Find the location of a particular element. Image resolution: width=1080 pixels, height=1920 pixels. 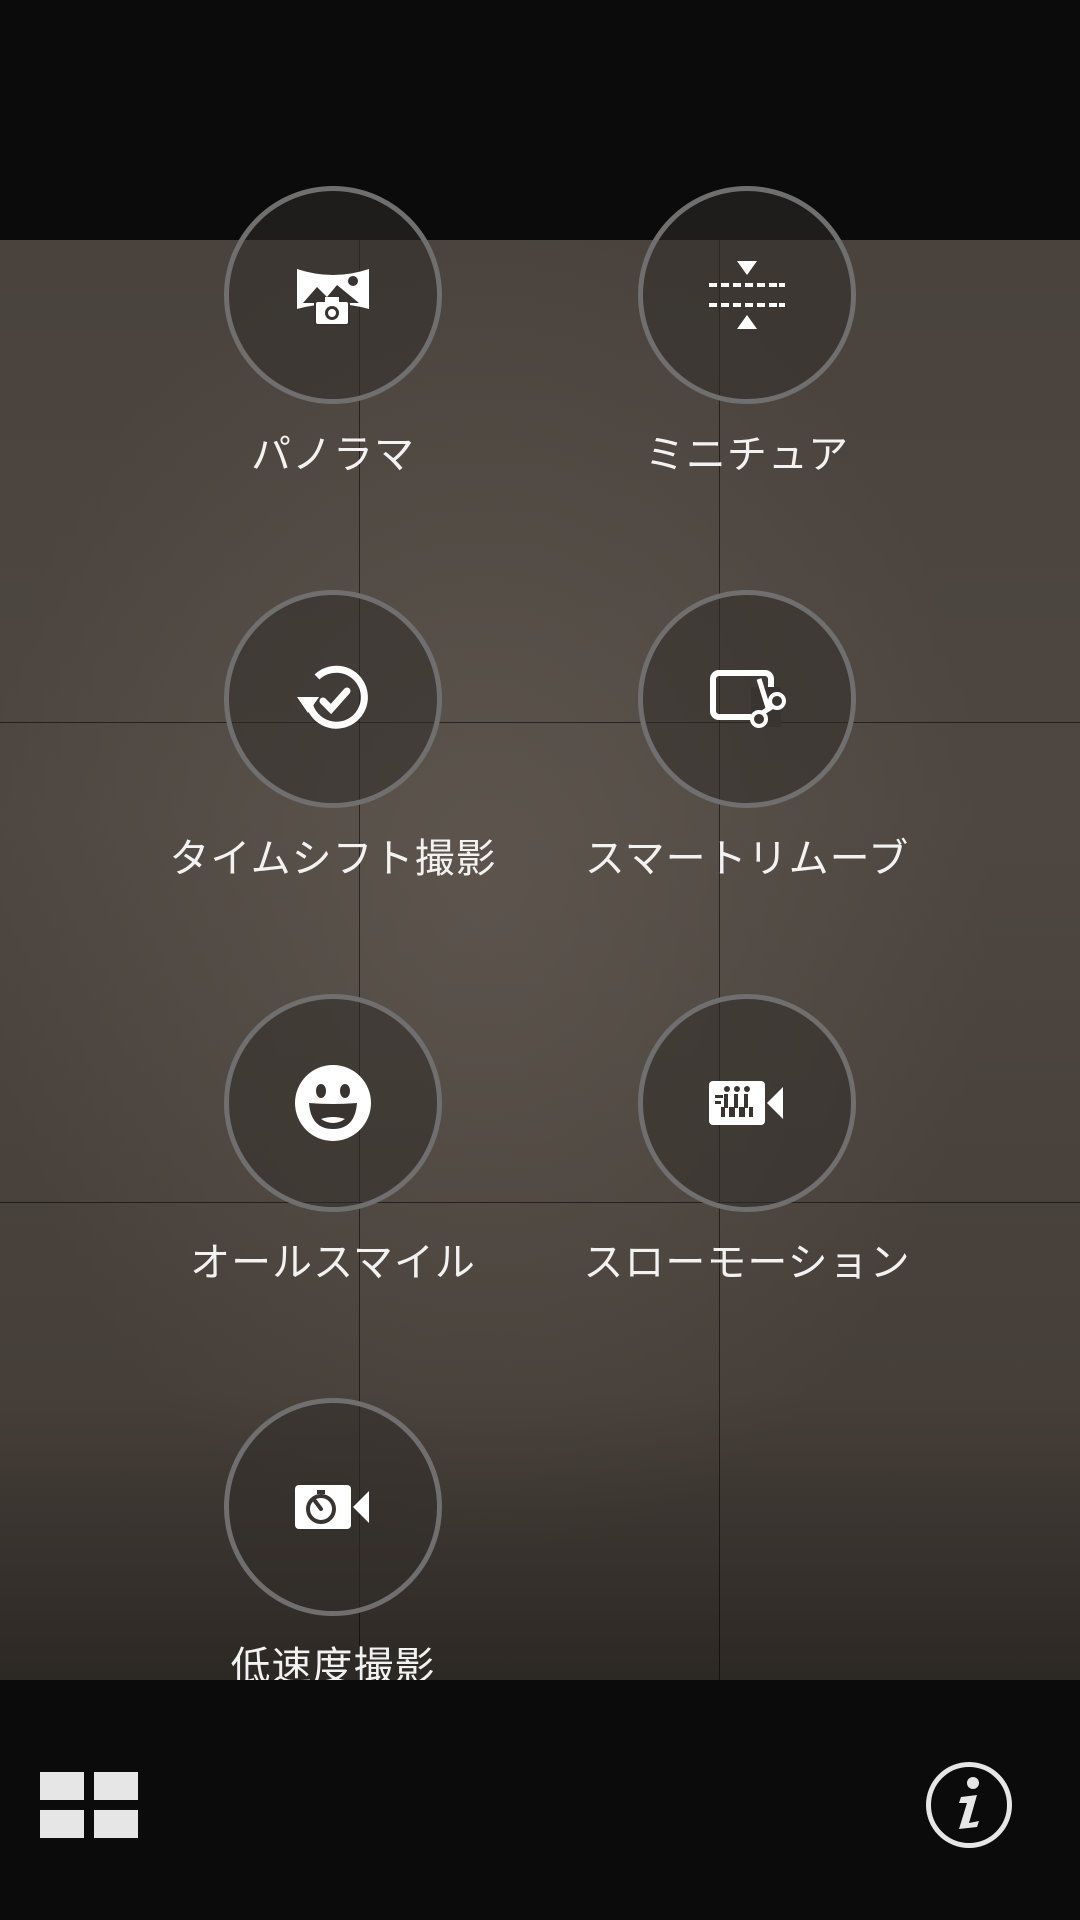

mode-miniature: ミニチュア is located at coordinates (747, 336).